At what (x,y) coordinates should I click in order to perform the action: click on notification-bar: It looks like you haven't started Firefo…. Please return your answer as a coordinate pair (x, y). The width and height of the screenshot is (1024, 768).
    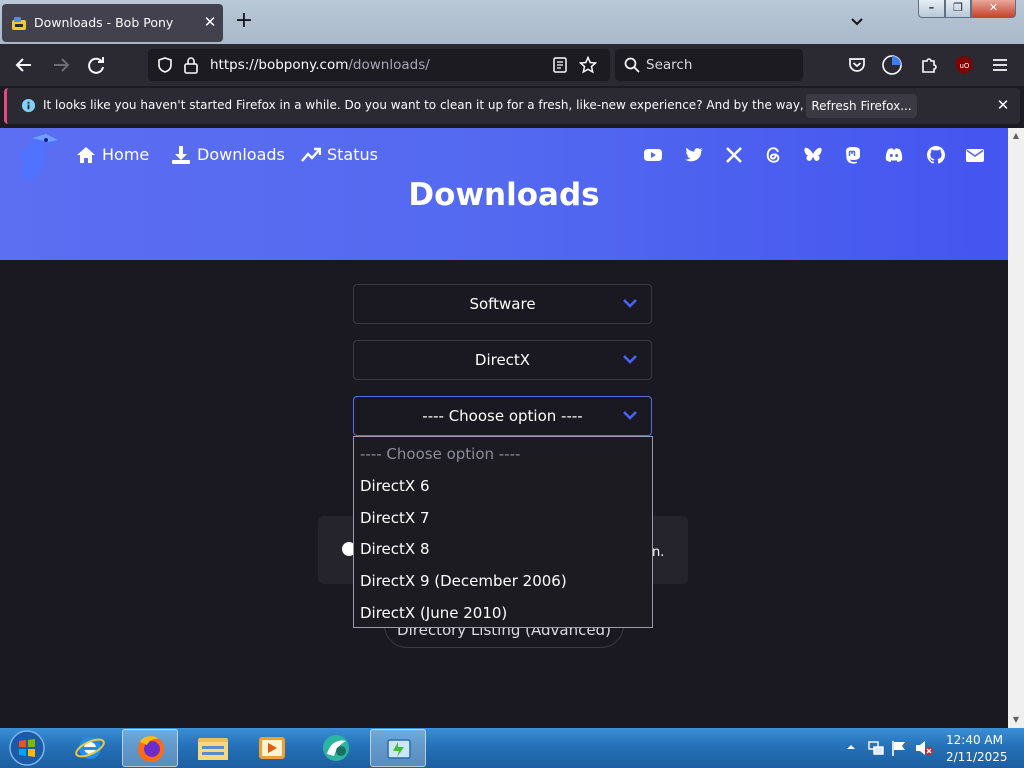
    Looking at the image, I should click on (512, 106).